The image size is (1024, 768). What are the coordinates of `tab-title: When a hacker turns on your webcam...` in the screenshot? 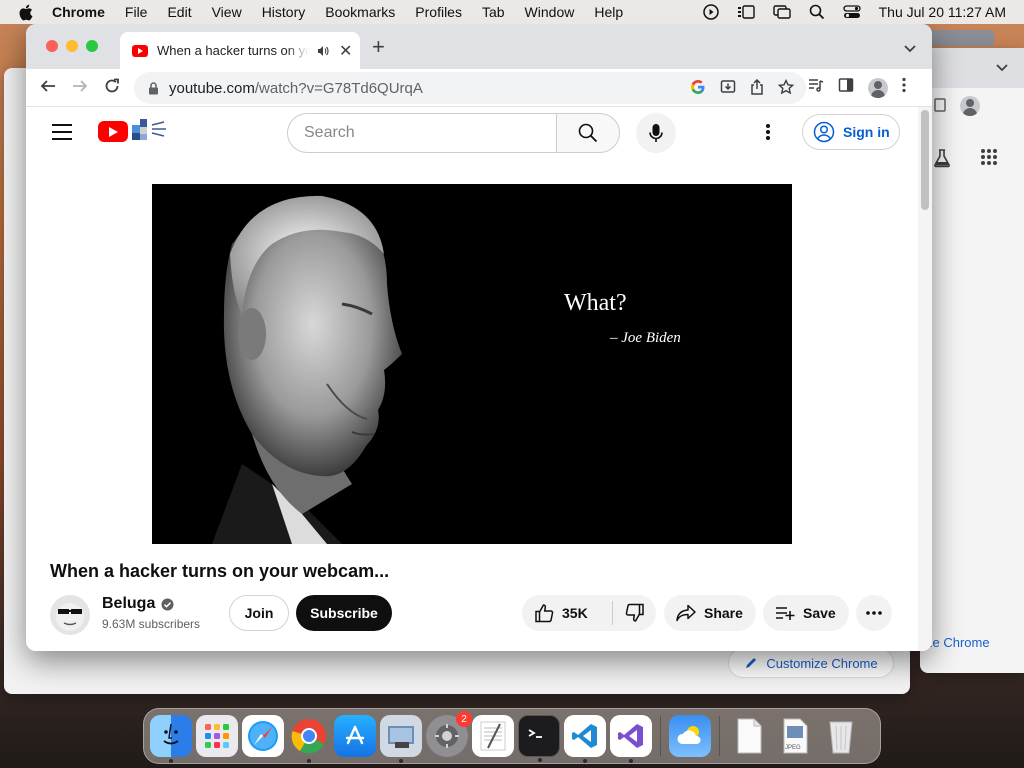 It's located at (233, 50).